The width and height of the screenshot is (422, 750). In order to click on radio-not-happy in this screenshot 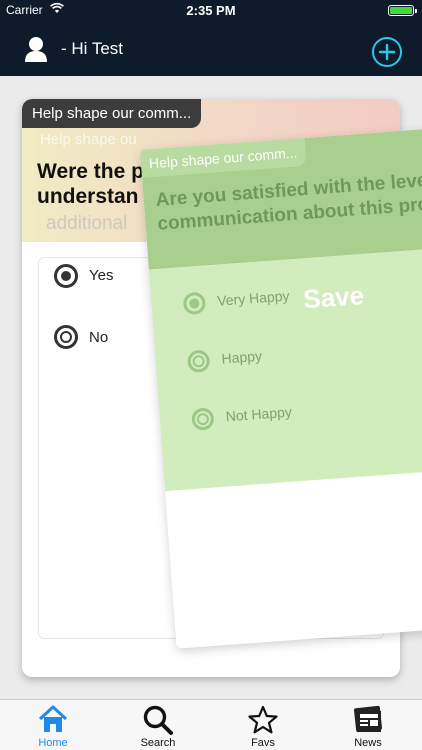, I will do `click(203, 419)`.